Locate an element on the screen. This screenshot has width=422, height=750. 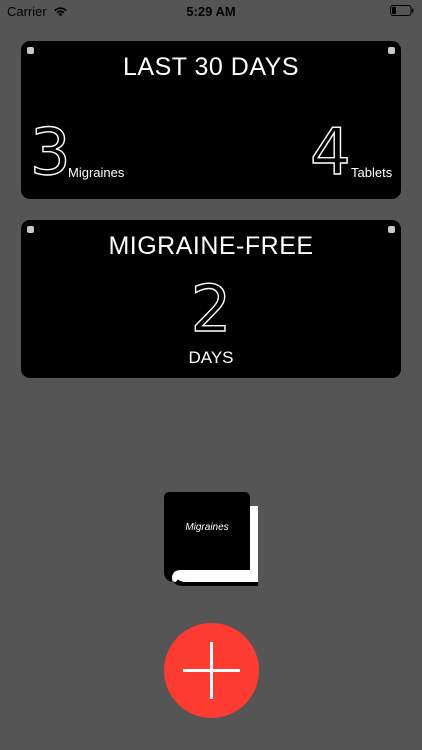
tablets-label: Tablets is located at coordinates (372, 172).